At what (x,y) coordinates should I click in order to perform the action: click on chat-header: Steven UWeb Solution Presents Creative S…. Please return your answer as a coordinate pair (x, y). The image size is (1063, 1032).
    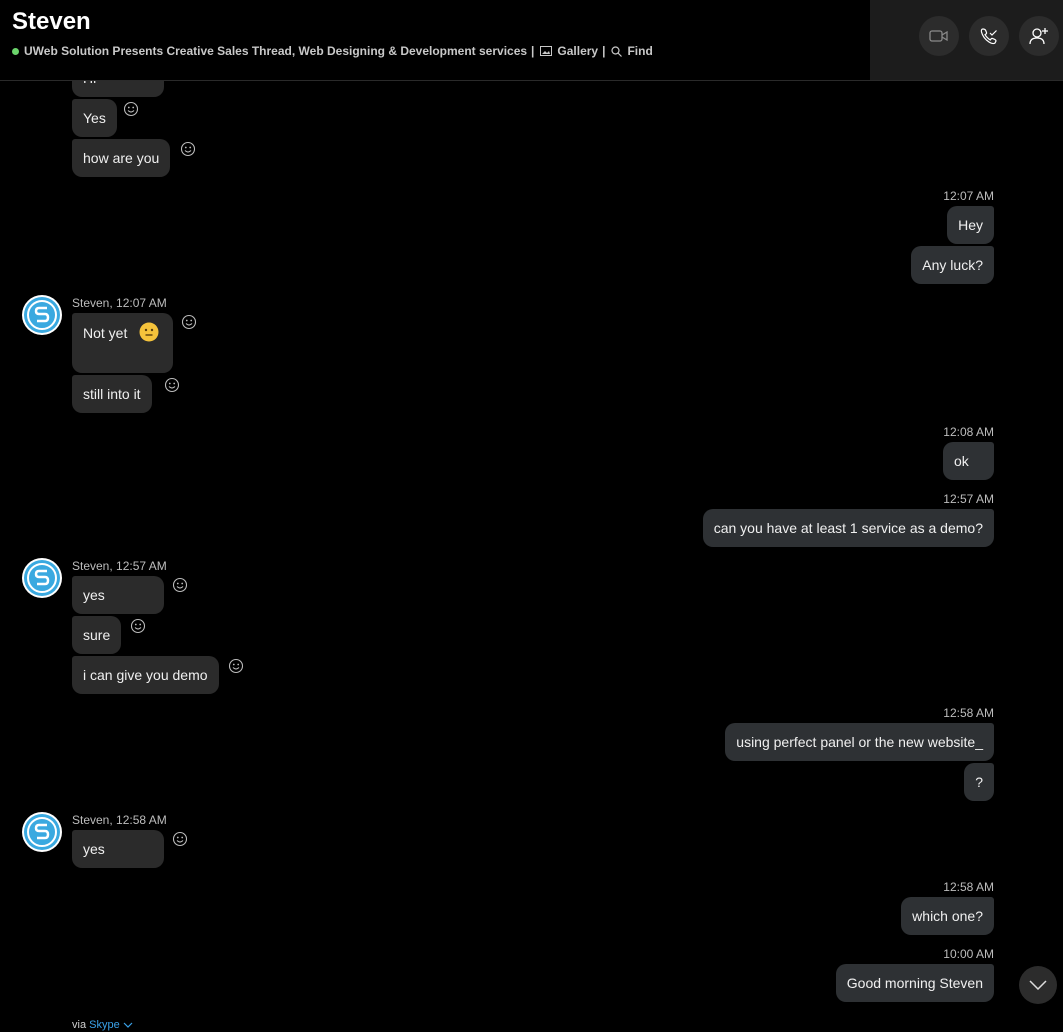
    Looking at the image, I should click on (435, 40).